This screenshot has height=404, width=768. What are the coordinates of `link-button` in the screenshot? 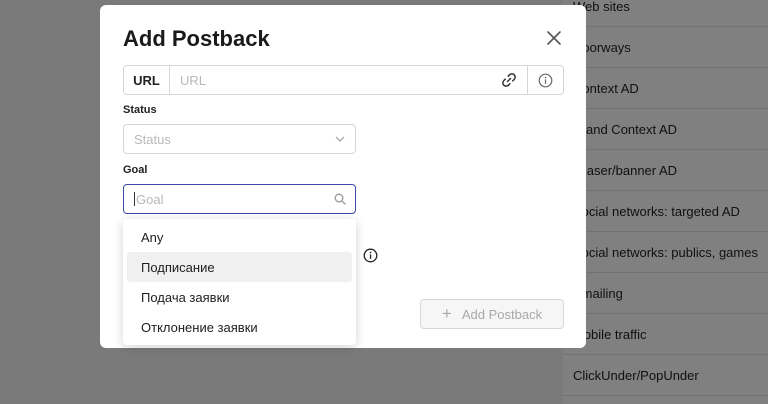 It's located at (509, 80).